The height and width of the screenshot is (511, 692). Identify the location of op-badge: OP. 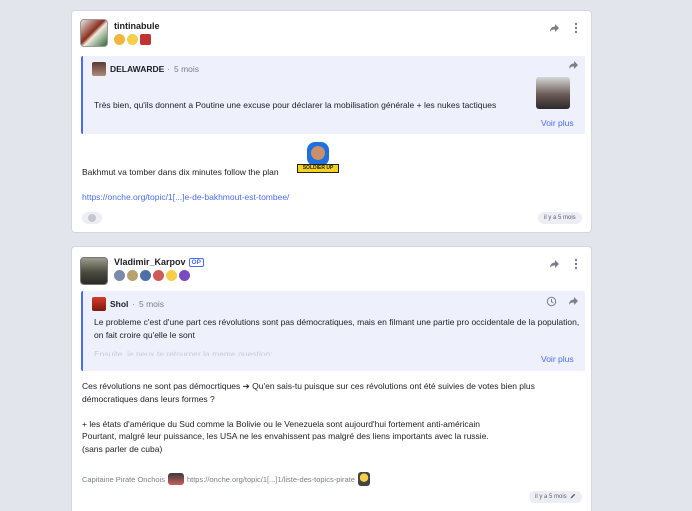
(196, 262).